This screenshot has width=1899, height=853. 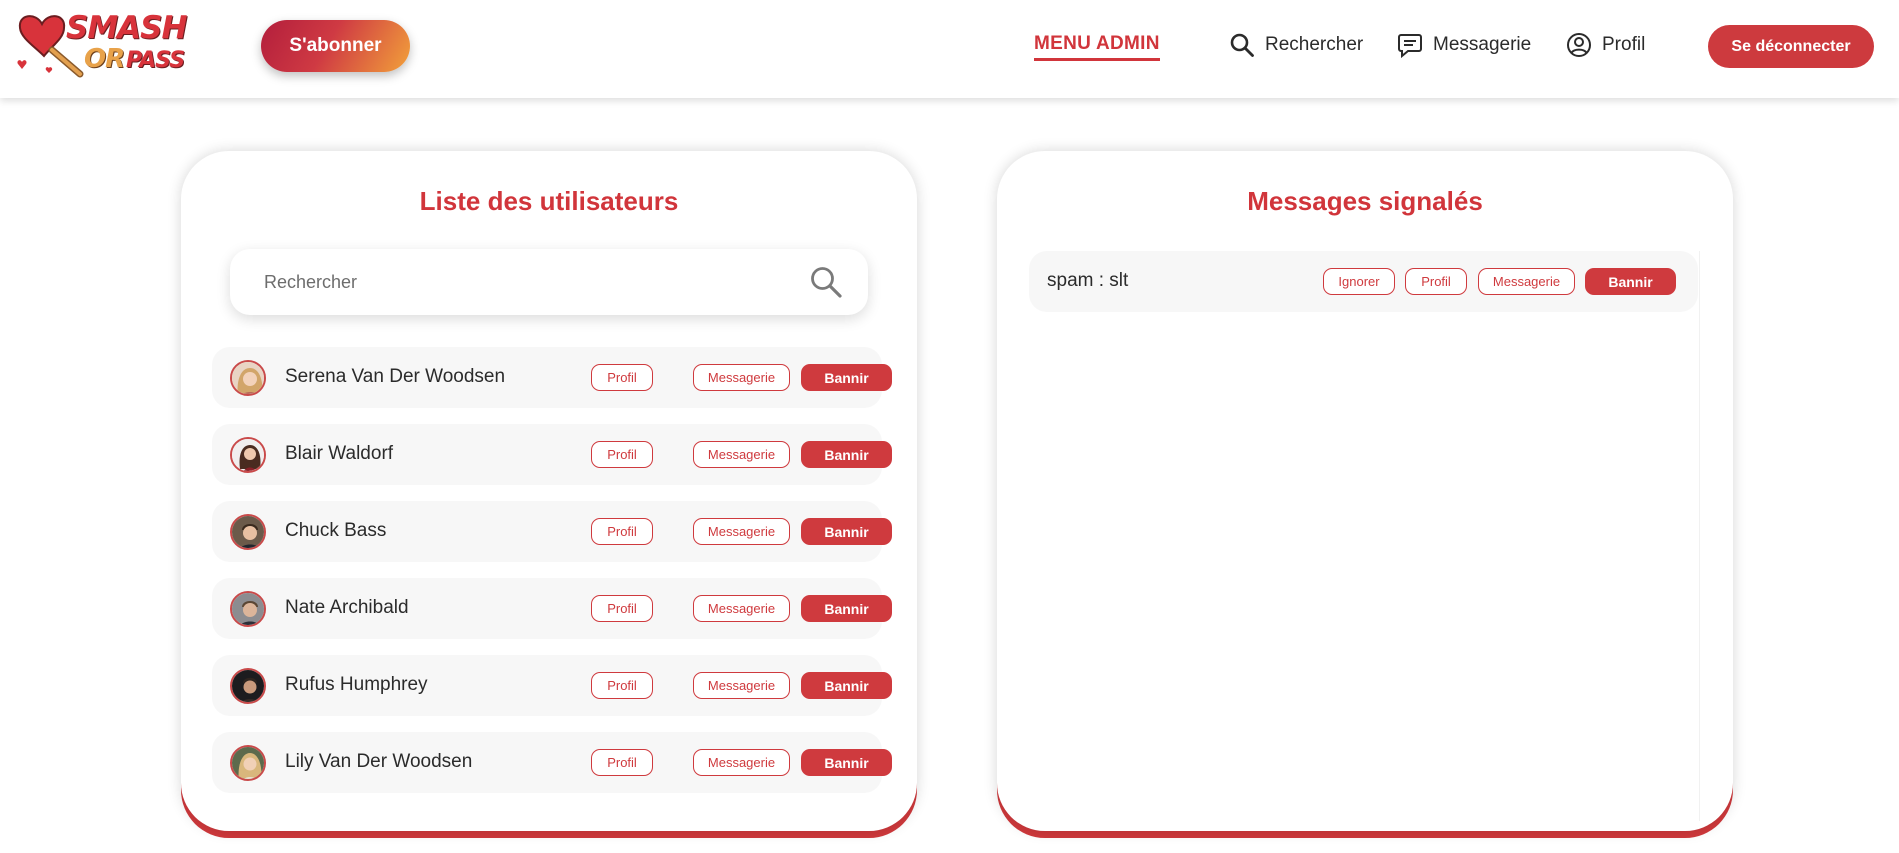 What do you see at coordinates (335, 46) in the screenshot?
I see `subscribe-button: S'abonner` at bounding box center [335, 46].